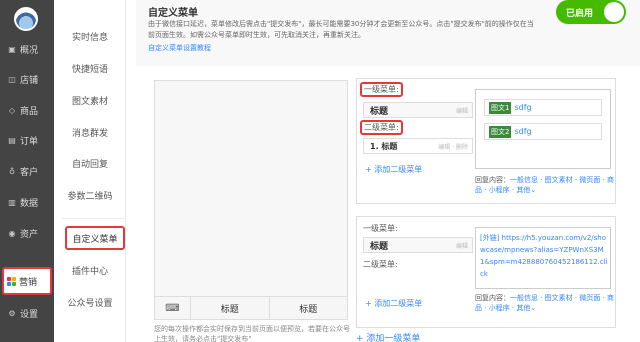 The height and width of the screenshot is (342, 640). I want to click on add-level1-menu-link: + 添加一级菜单, so click(388, 336).